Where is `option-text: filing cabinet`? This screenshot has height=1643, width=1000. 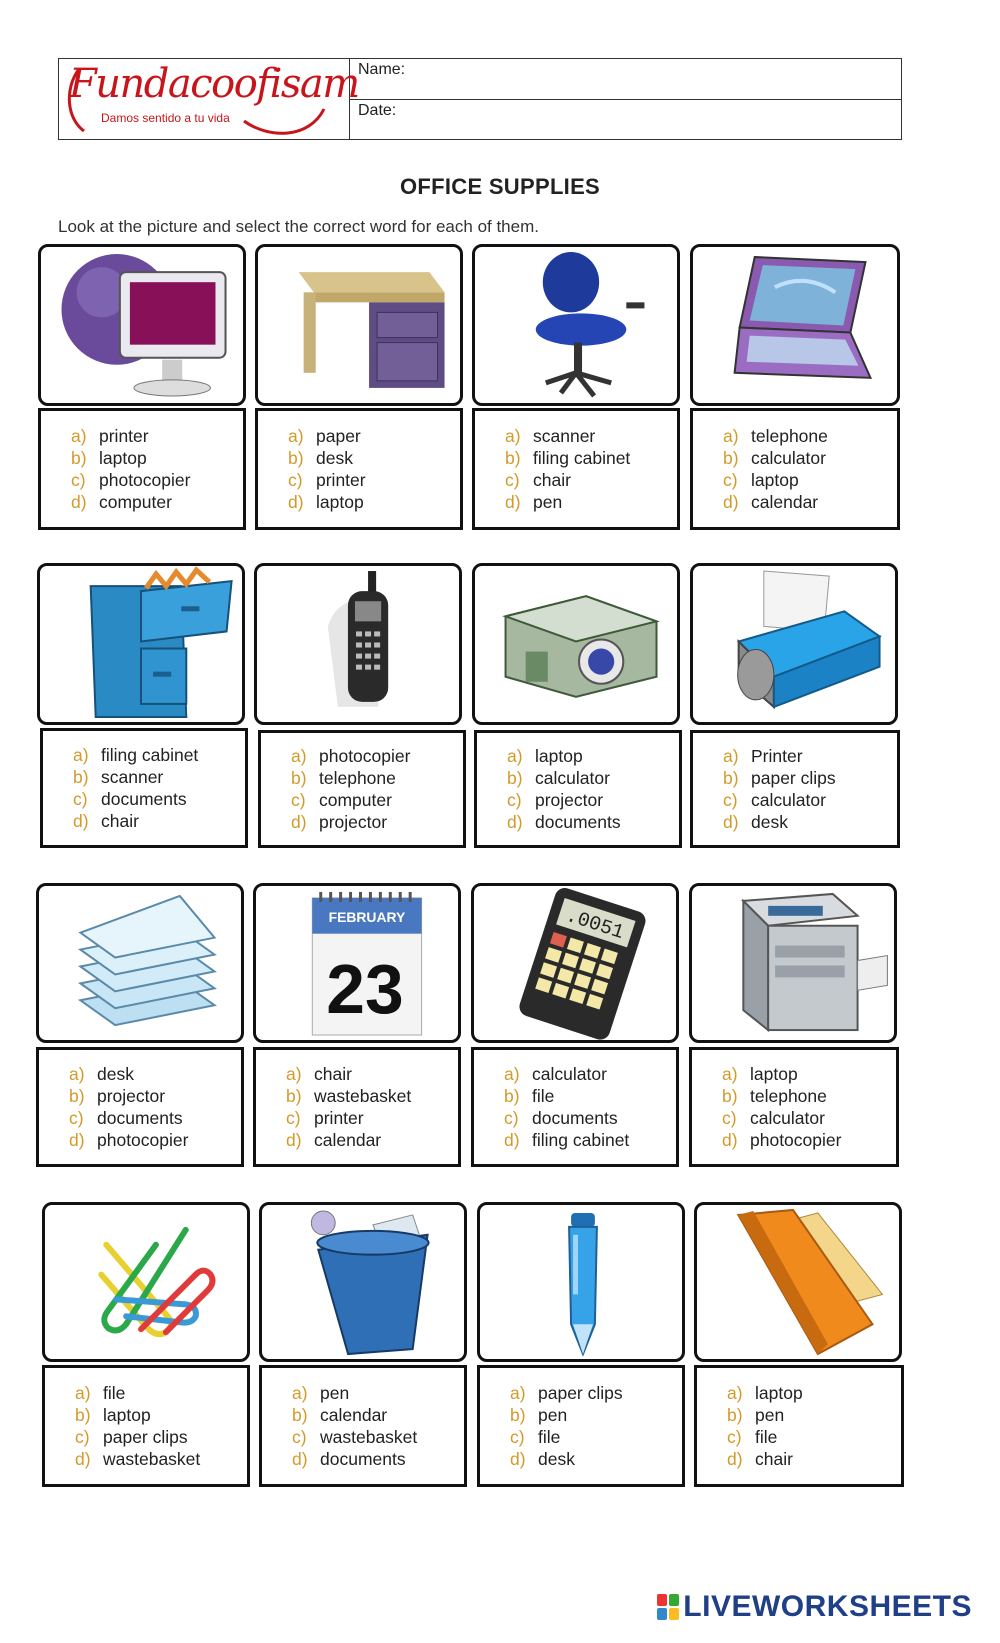 option-text: filing cabinet is located at coordinates (581, 1140).